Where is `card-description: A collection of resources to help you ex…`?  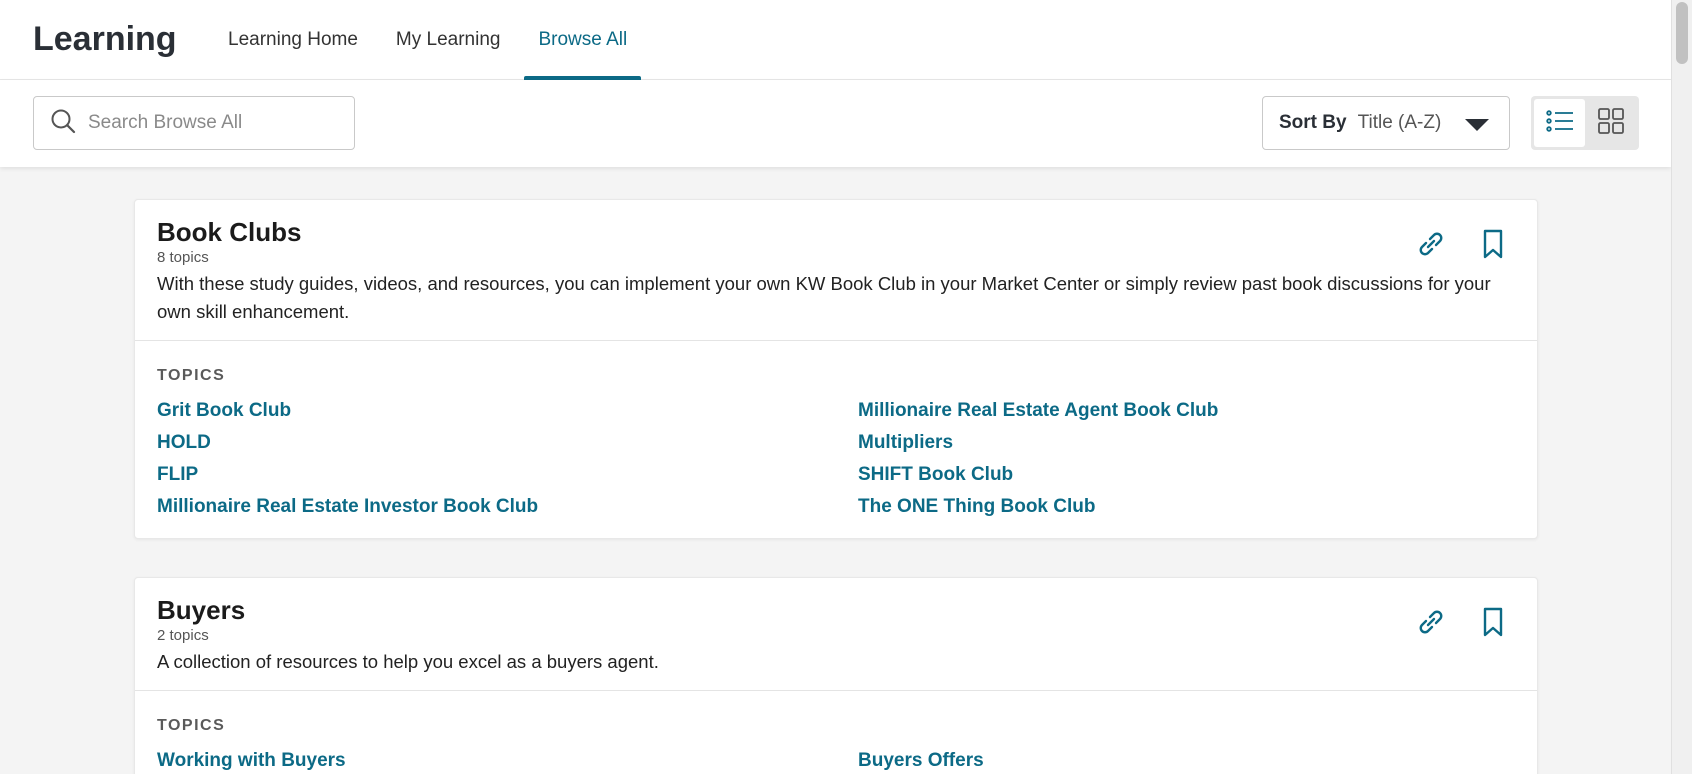
card-description: A collection of resources to help you ex… is located at coordinates (408, 661).